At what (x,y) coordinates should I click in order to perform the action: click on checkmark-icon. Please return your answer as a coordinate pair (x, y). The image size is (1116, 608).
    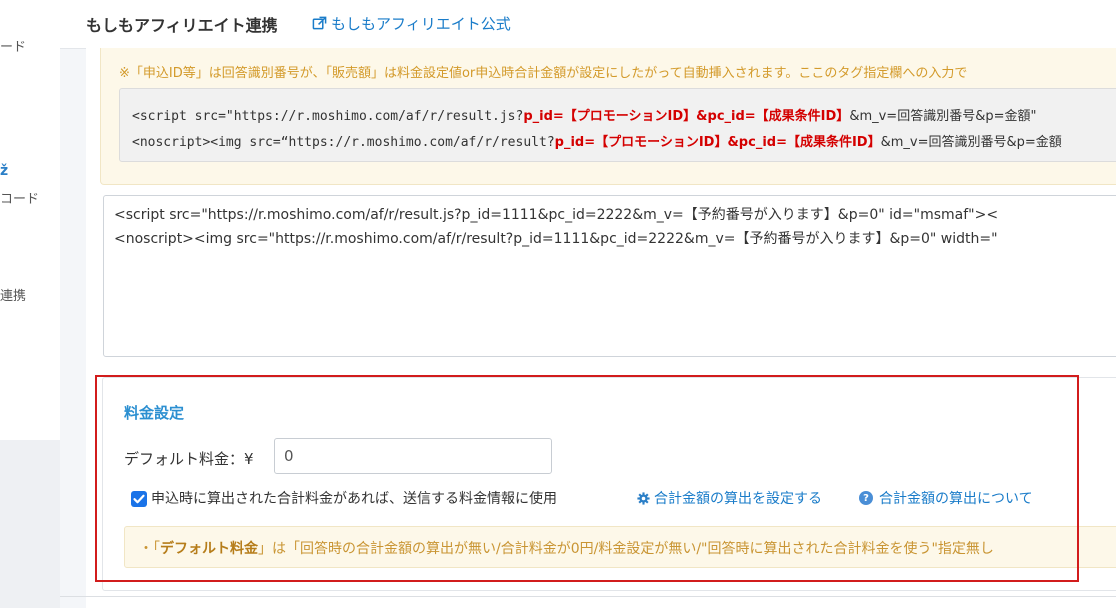
    Looking at the image, I should click on (139, 499).